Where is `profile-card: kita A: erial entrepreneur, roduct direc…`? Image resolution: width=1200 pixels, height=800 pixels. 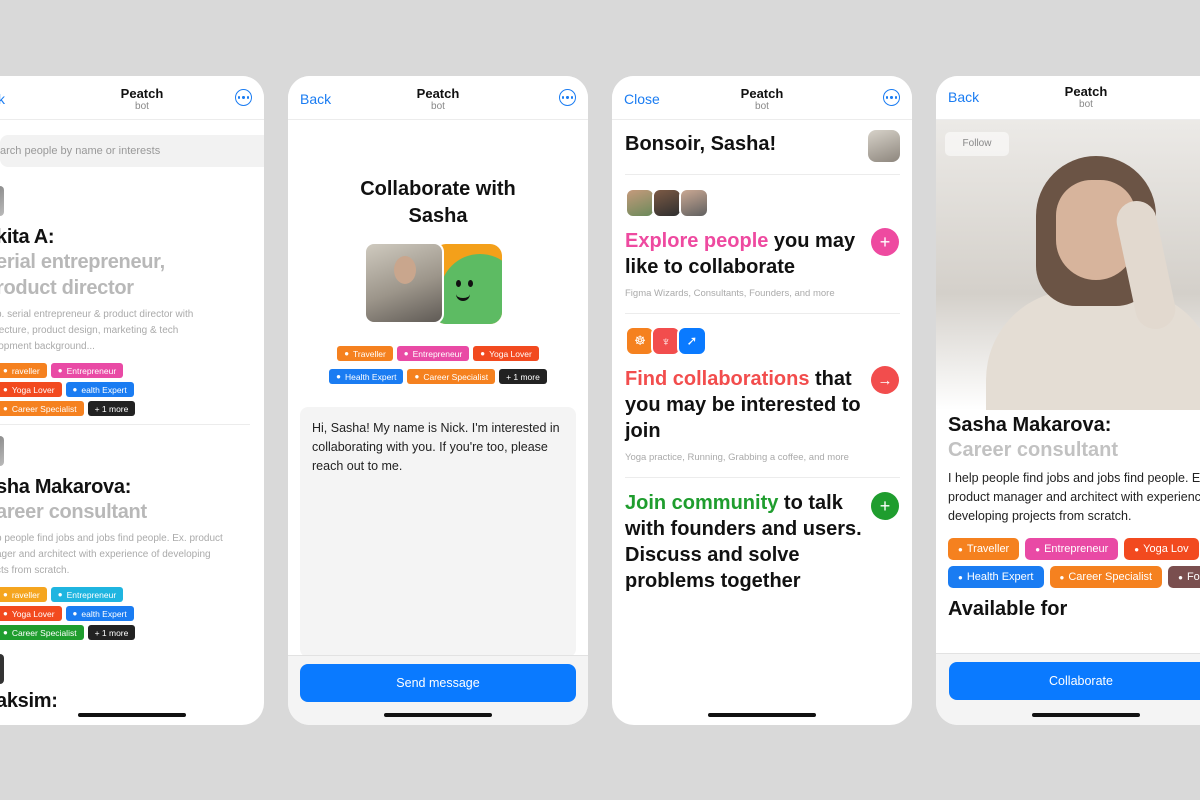
profile-card: kita A: erial entrepreneur, roduct direc… is located at coordinates (128, 301).